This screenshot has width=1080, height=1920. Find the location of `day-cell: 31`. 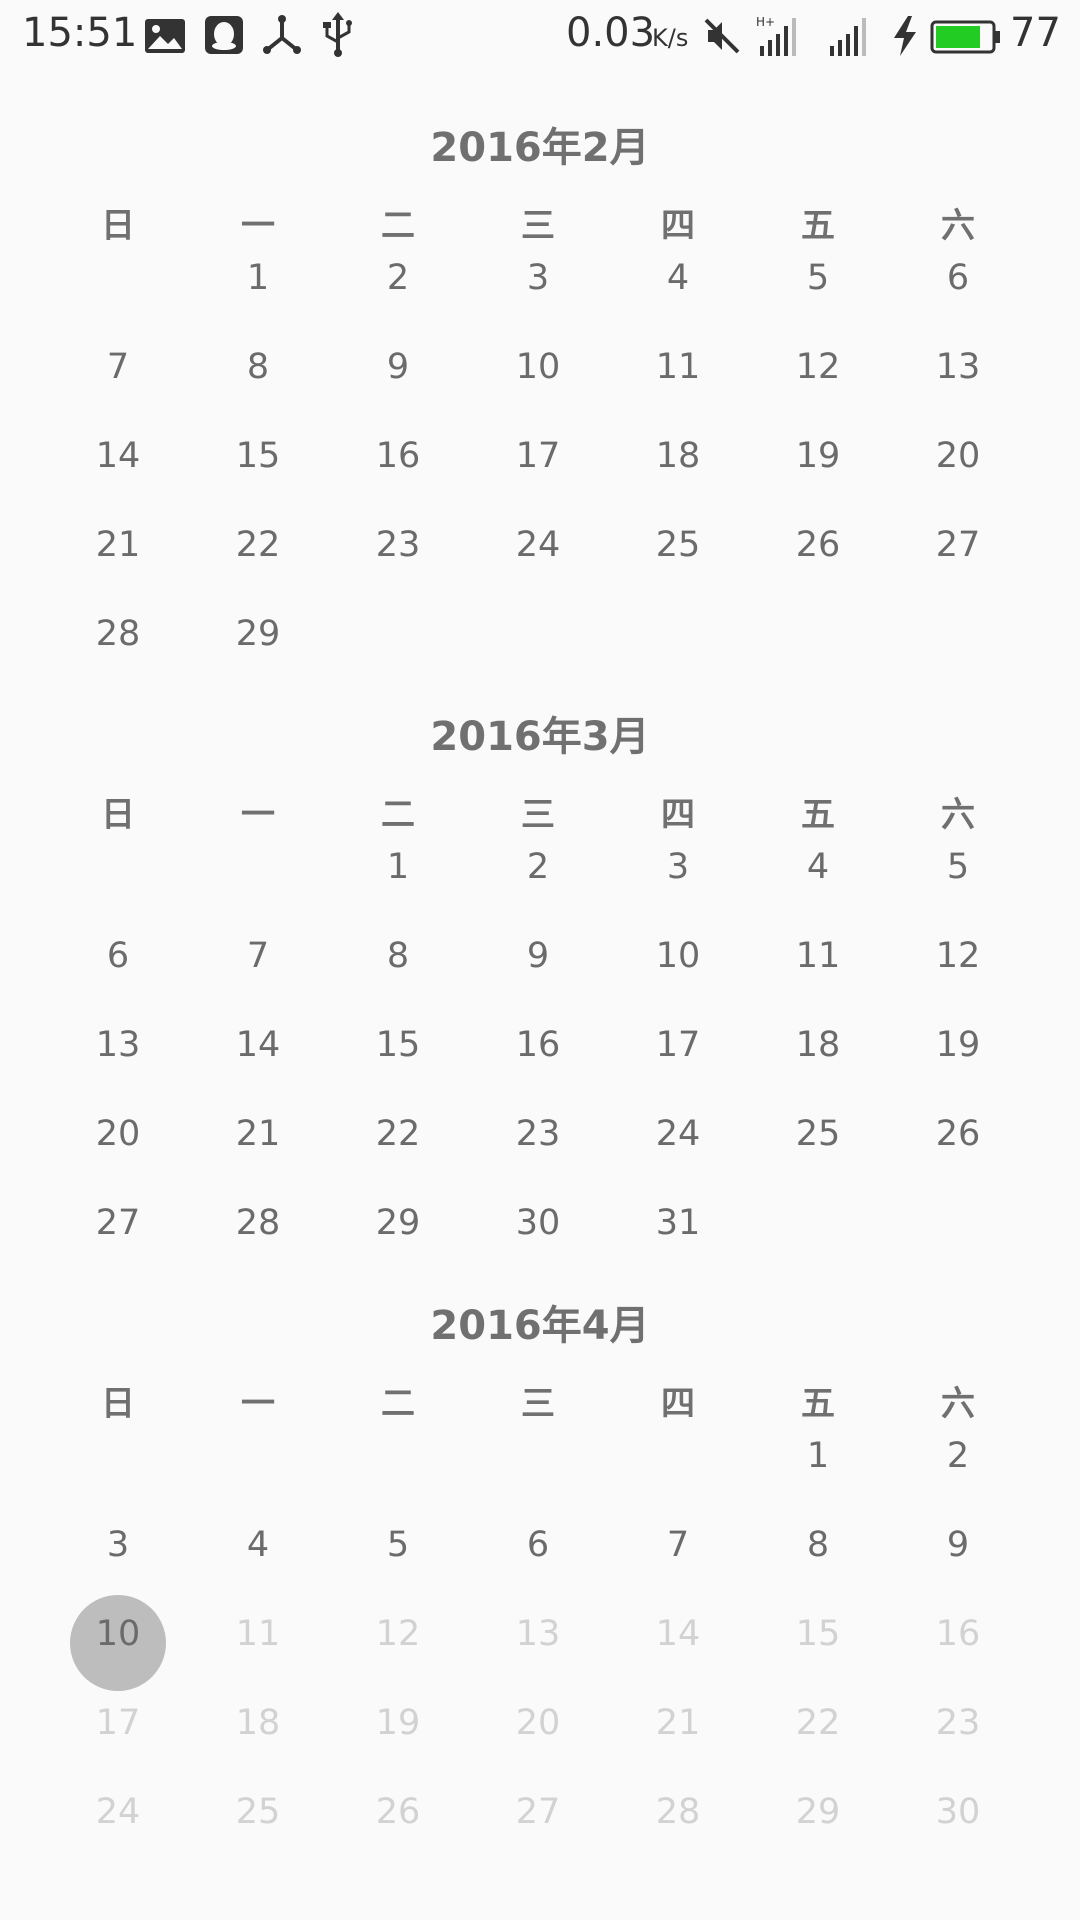

day-cell: 31 is located at coordinates (678, 1222).